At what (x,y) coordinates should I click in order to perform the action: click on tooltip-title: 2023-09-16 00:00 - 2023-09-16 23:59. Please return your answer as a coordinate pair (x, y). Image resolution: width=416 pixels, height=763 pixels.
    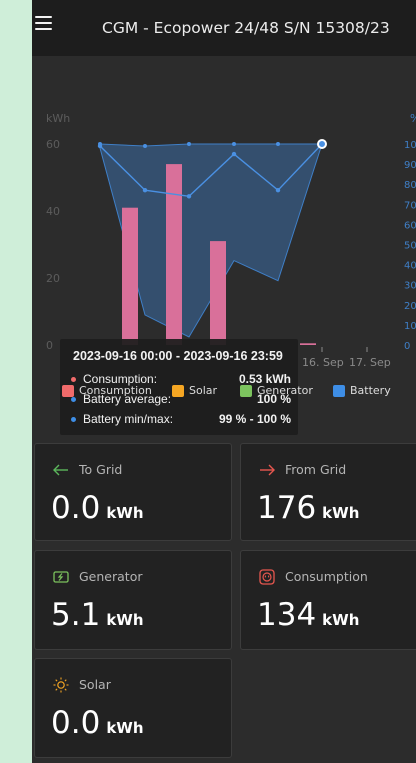
    Looking at the image, I should click on (178, 356).